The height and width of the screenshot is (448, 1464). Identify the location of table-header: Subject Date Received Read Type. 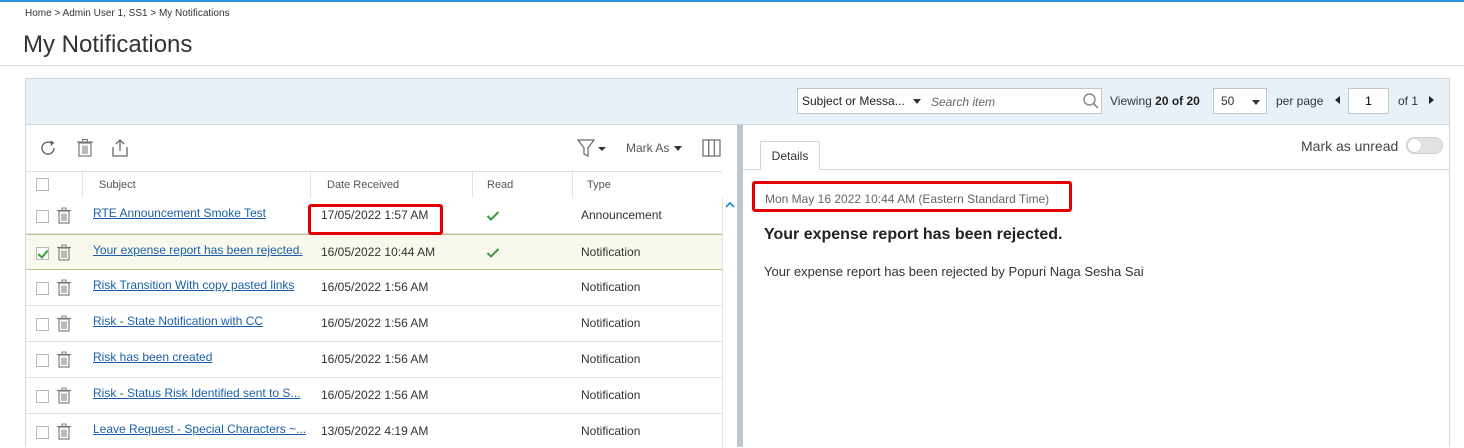
(374, 185).